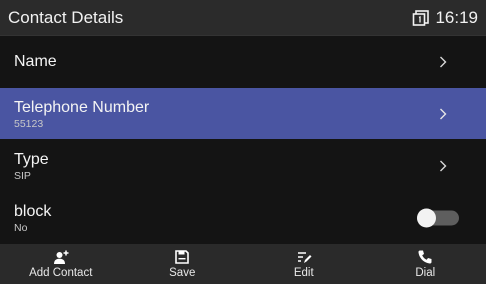 This screenshot has height=284, width=486. What do you see at coordinates (438, 217) in the screenshot?
I see `block-toggle` at bounding box center [438, 217].